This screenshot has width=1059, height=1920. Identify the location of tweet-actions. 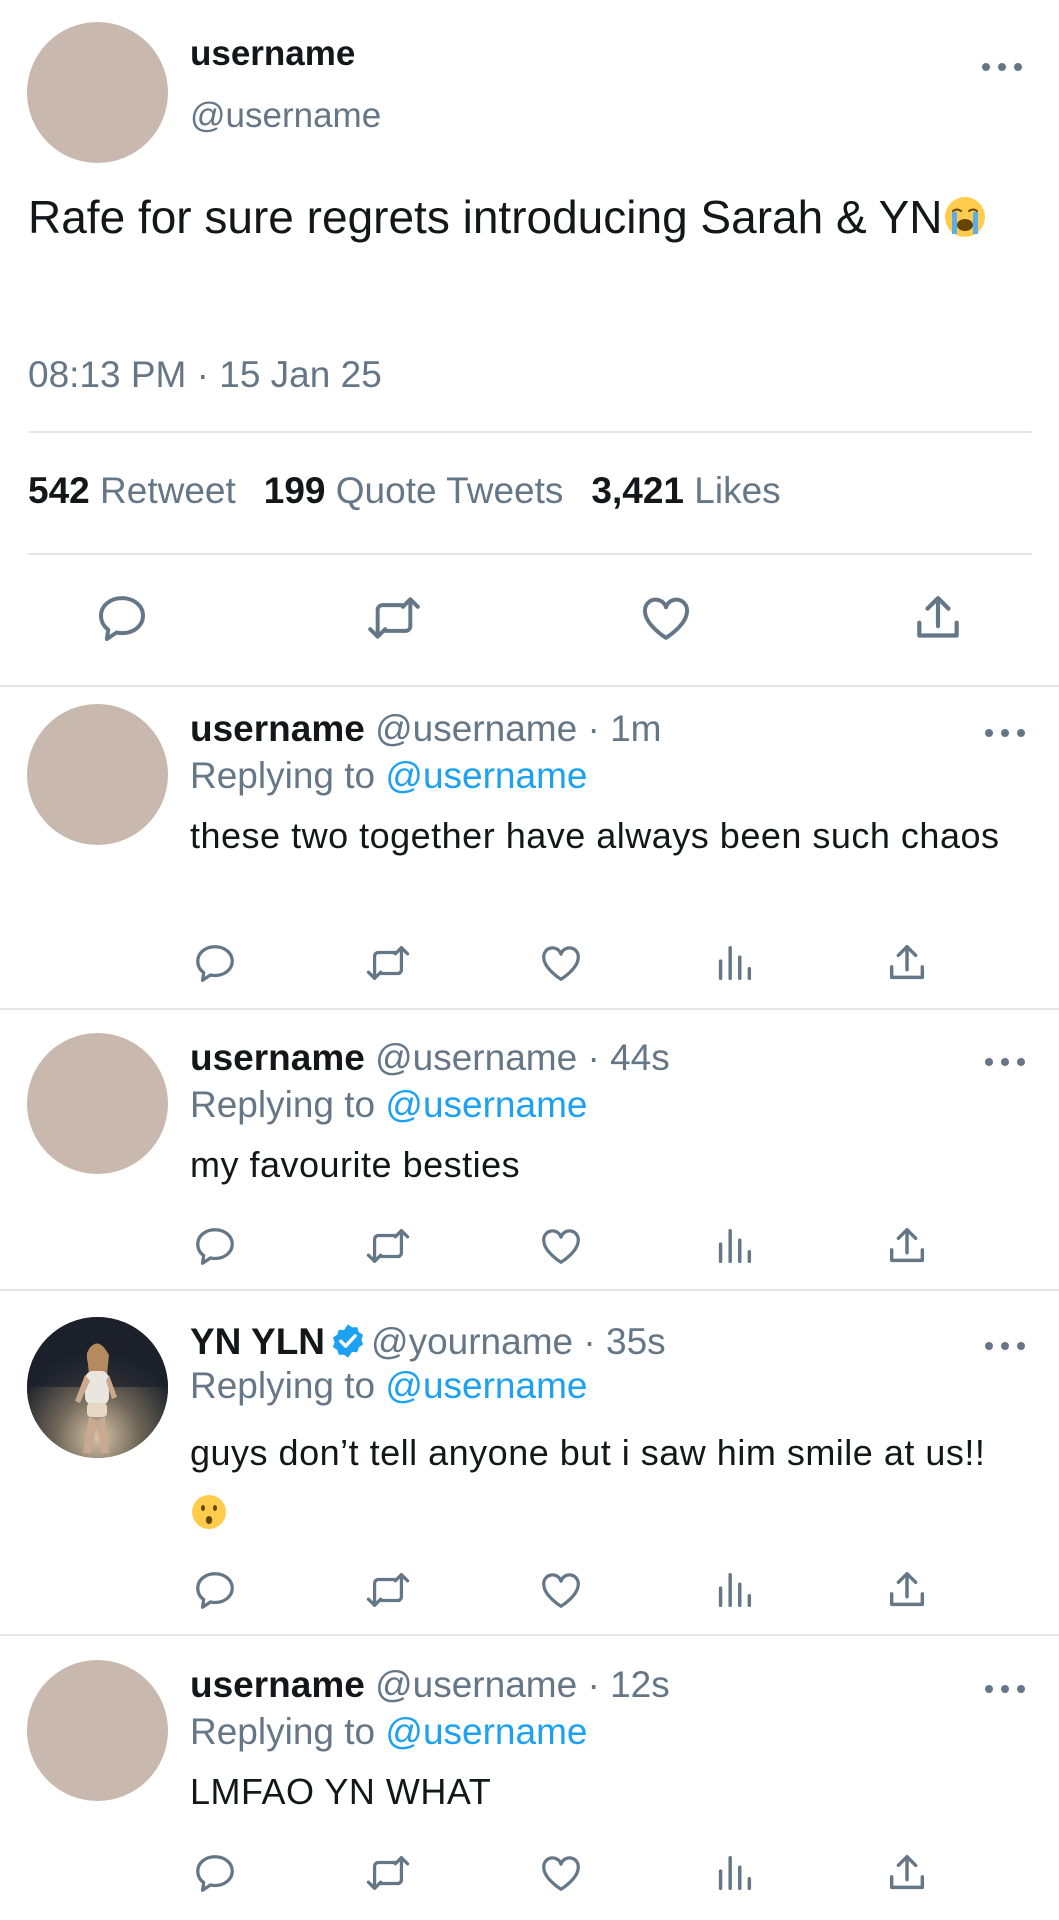
(529, 620).